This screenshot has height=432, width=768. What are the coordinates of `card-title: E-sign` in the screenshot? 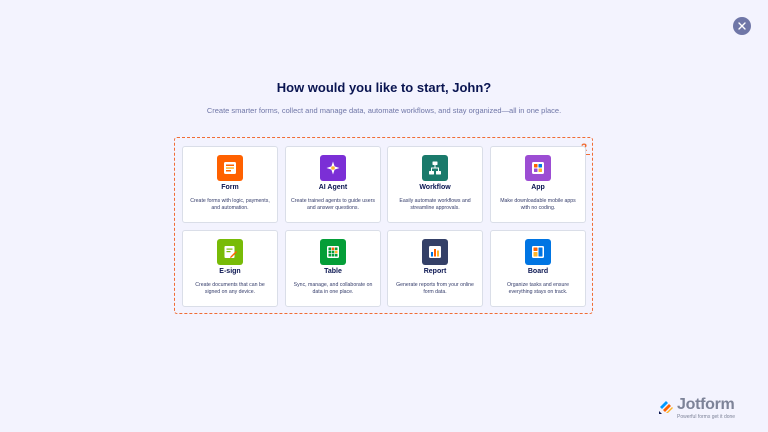 It's located at (230, 271).